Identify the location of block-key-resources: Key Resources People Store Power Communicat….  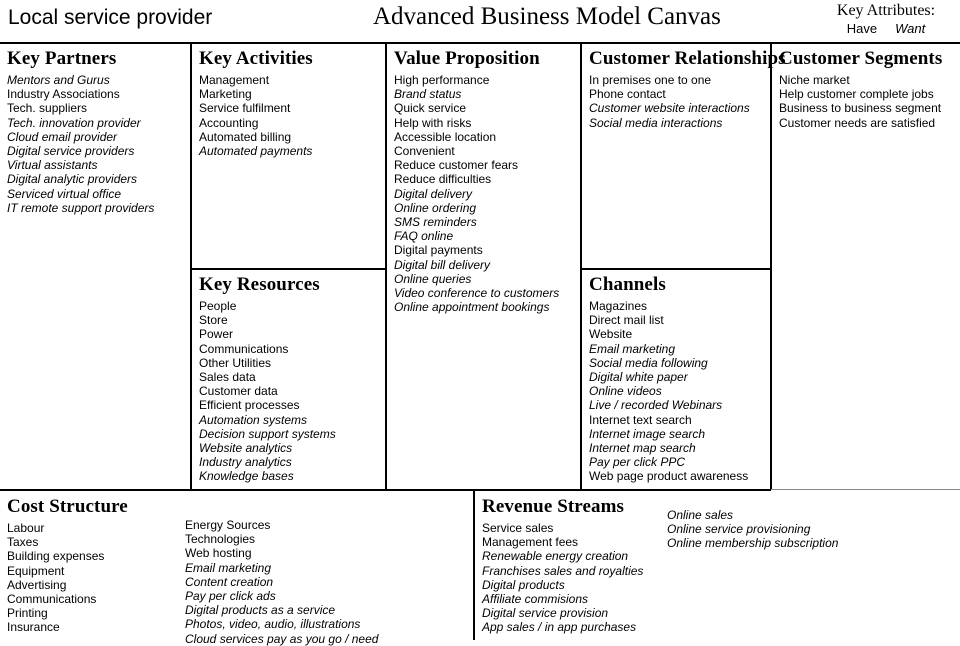
(288, 380).